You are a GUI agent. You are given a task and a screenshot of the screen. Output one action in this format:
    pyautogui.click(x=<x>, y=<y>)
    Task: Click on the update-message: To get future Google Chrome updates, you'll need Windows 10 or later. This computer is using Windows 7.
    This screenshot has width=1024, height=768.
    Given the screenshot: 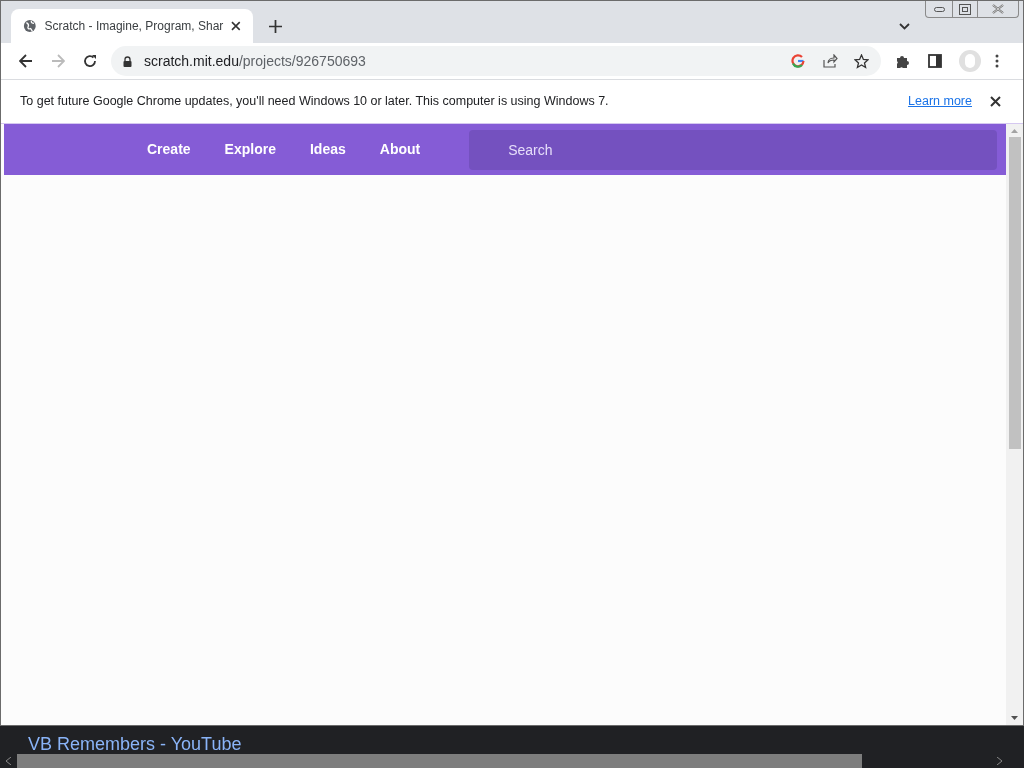 What is the action you would take?
    pyautogui.click(x=314, y=102)
    